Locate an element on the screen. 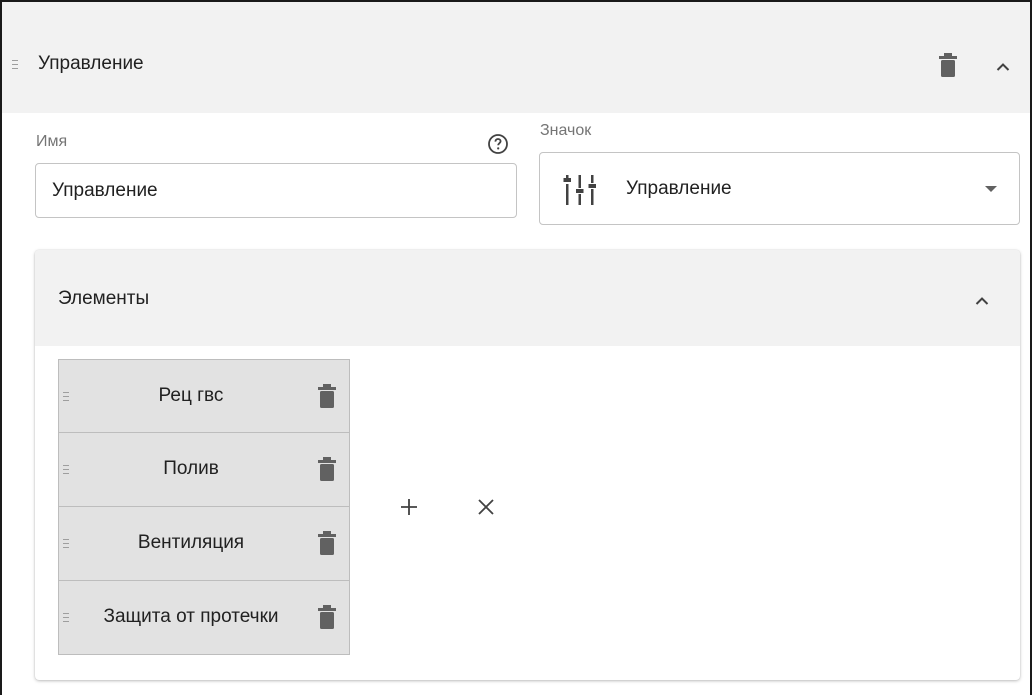  collapse-elements-button is located at coordinates (982, 300).